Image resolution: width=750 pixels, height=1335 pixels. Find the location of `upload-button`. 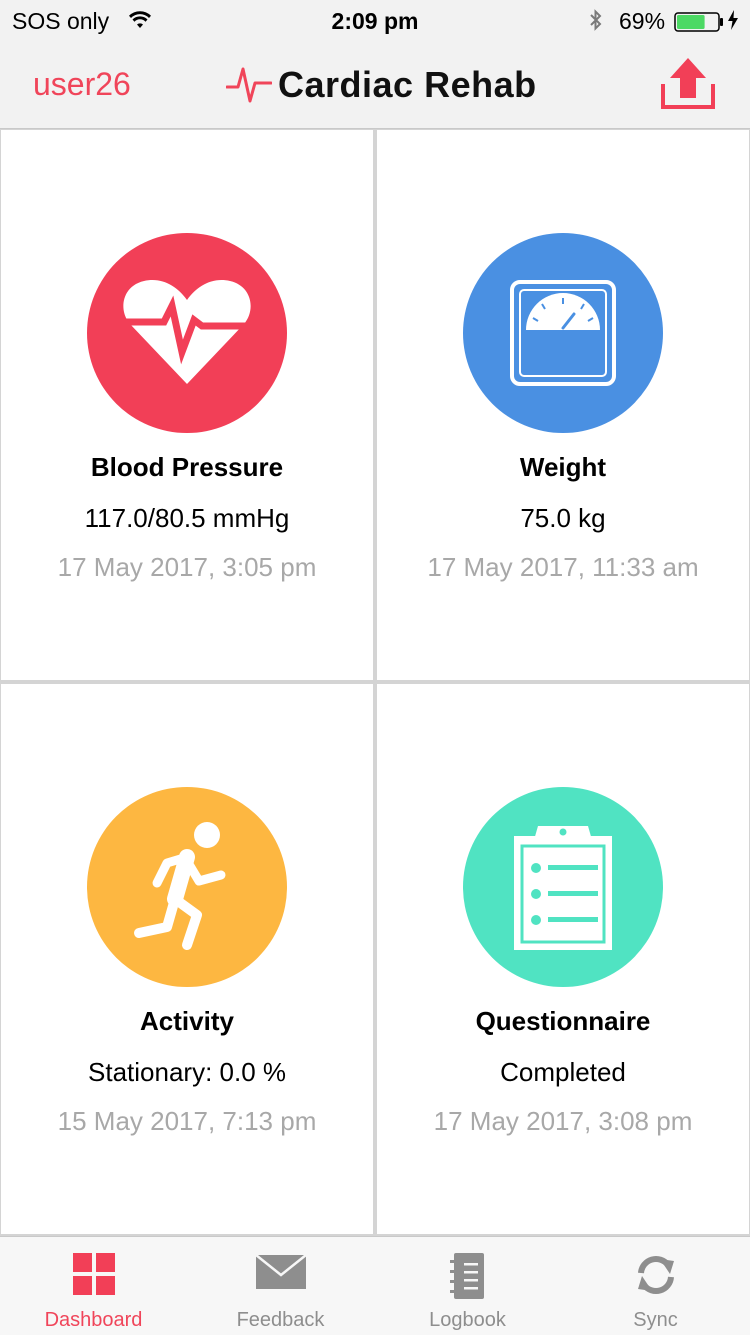

upload-button is located at coordinates (688, 85).